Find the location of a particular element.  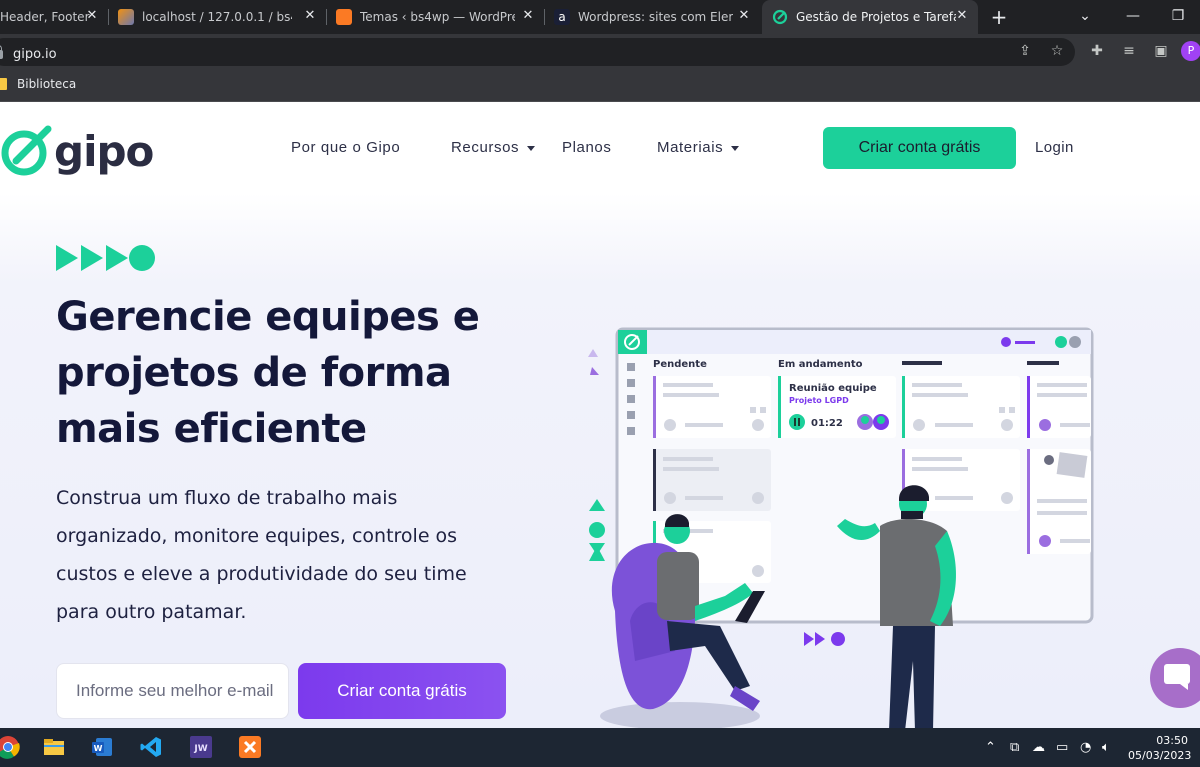

omnibox: gipo.io is located at coordinates (537, 52).